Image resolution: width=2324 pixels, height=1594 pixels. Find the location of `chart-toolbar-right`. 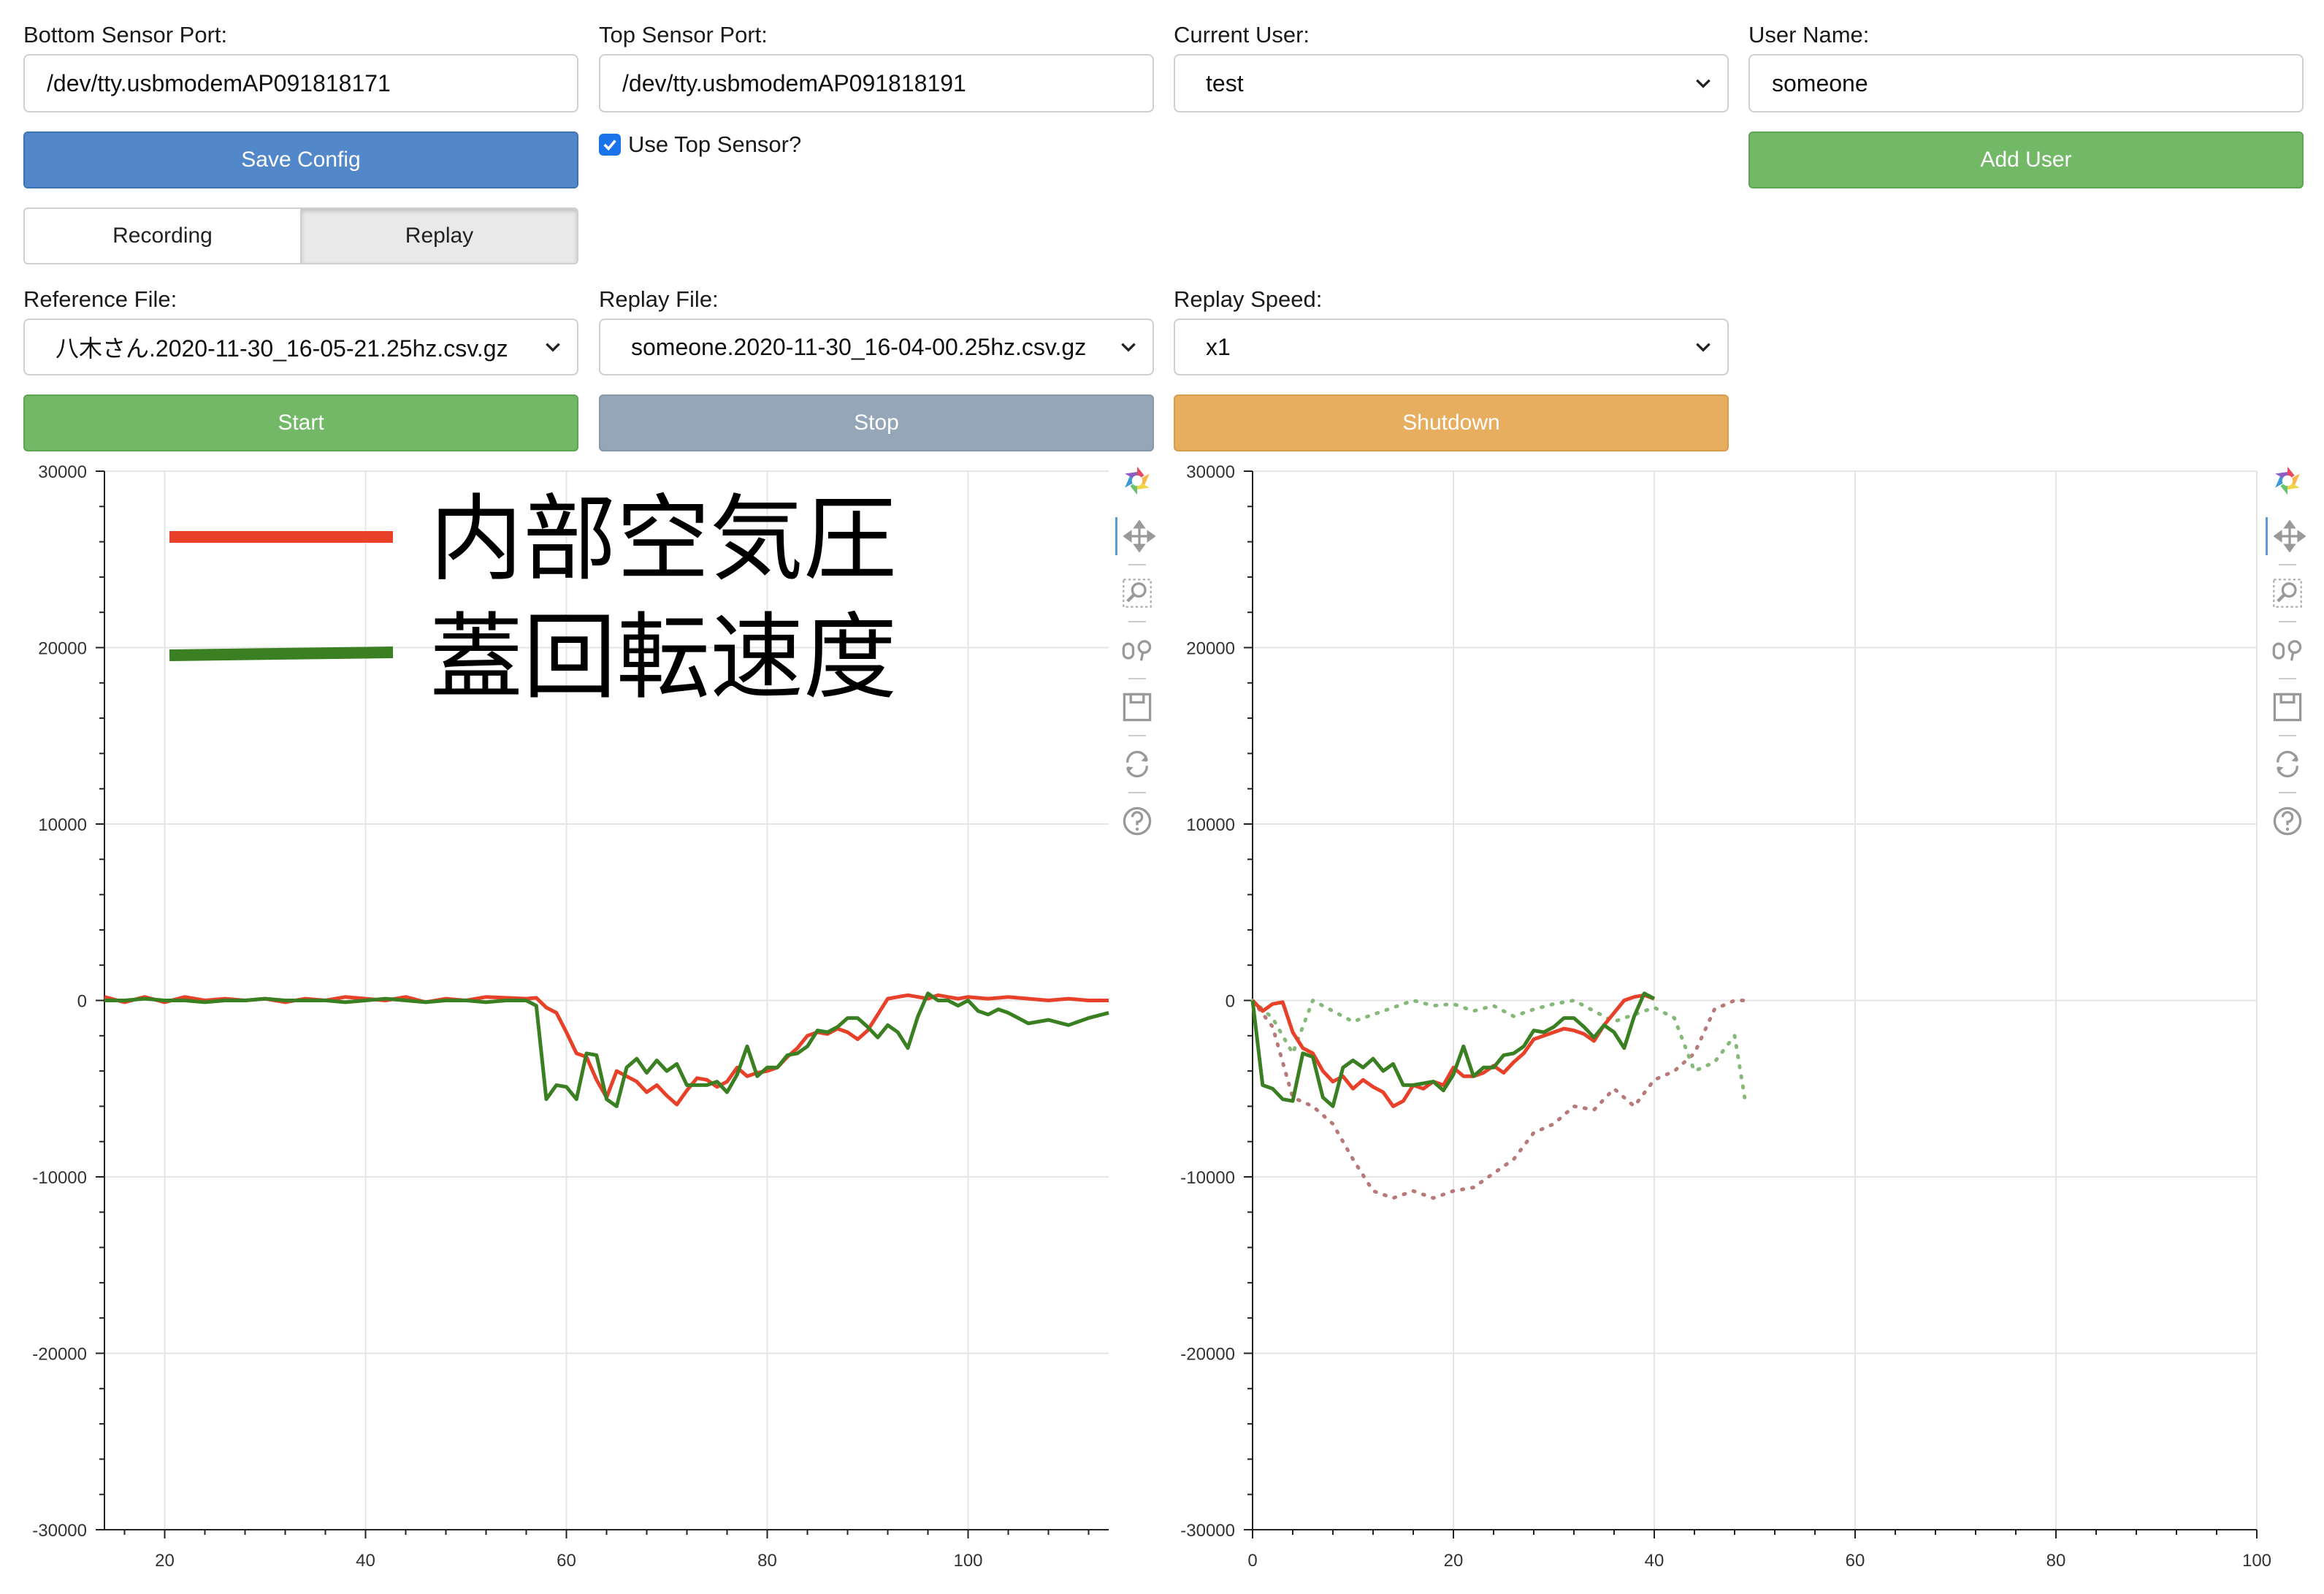

chart-toolbar-right is located at coordinates (2287, 660).